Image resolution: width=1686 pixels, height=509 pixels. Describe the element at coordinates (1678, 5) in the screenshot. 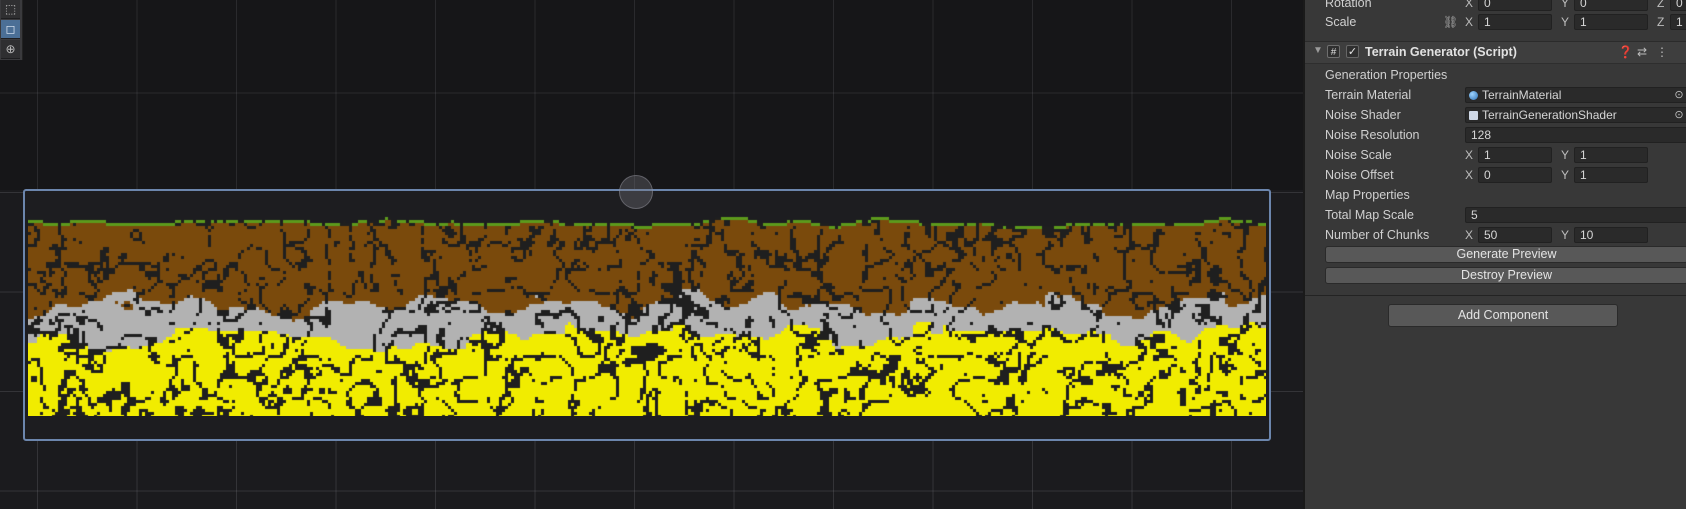

I see `rotation-z-field: 0` at that location.